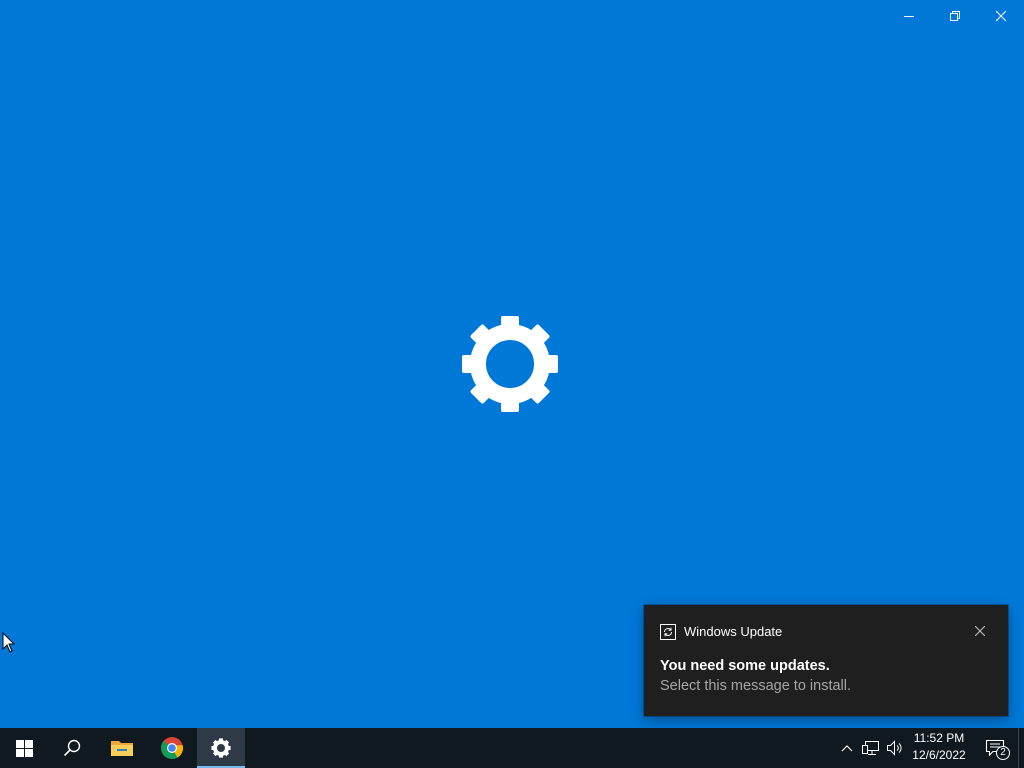 This screenshot has height=768, width=1024. Describe the element at coordinates (668, 632) in the screenshot. I see `update-icon` at that location.